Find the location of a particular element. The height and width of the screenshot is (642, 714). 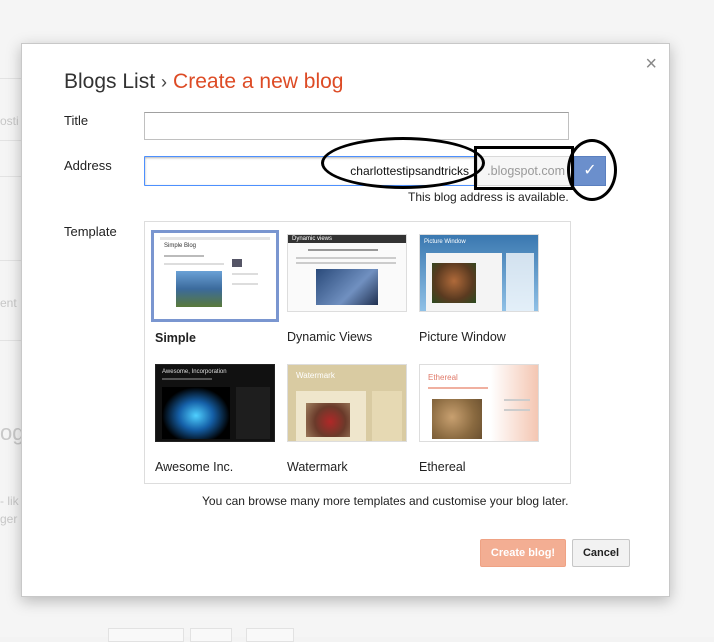

cancel-button: Cancel is located at coordinates (601, 553).